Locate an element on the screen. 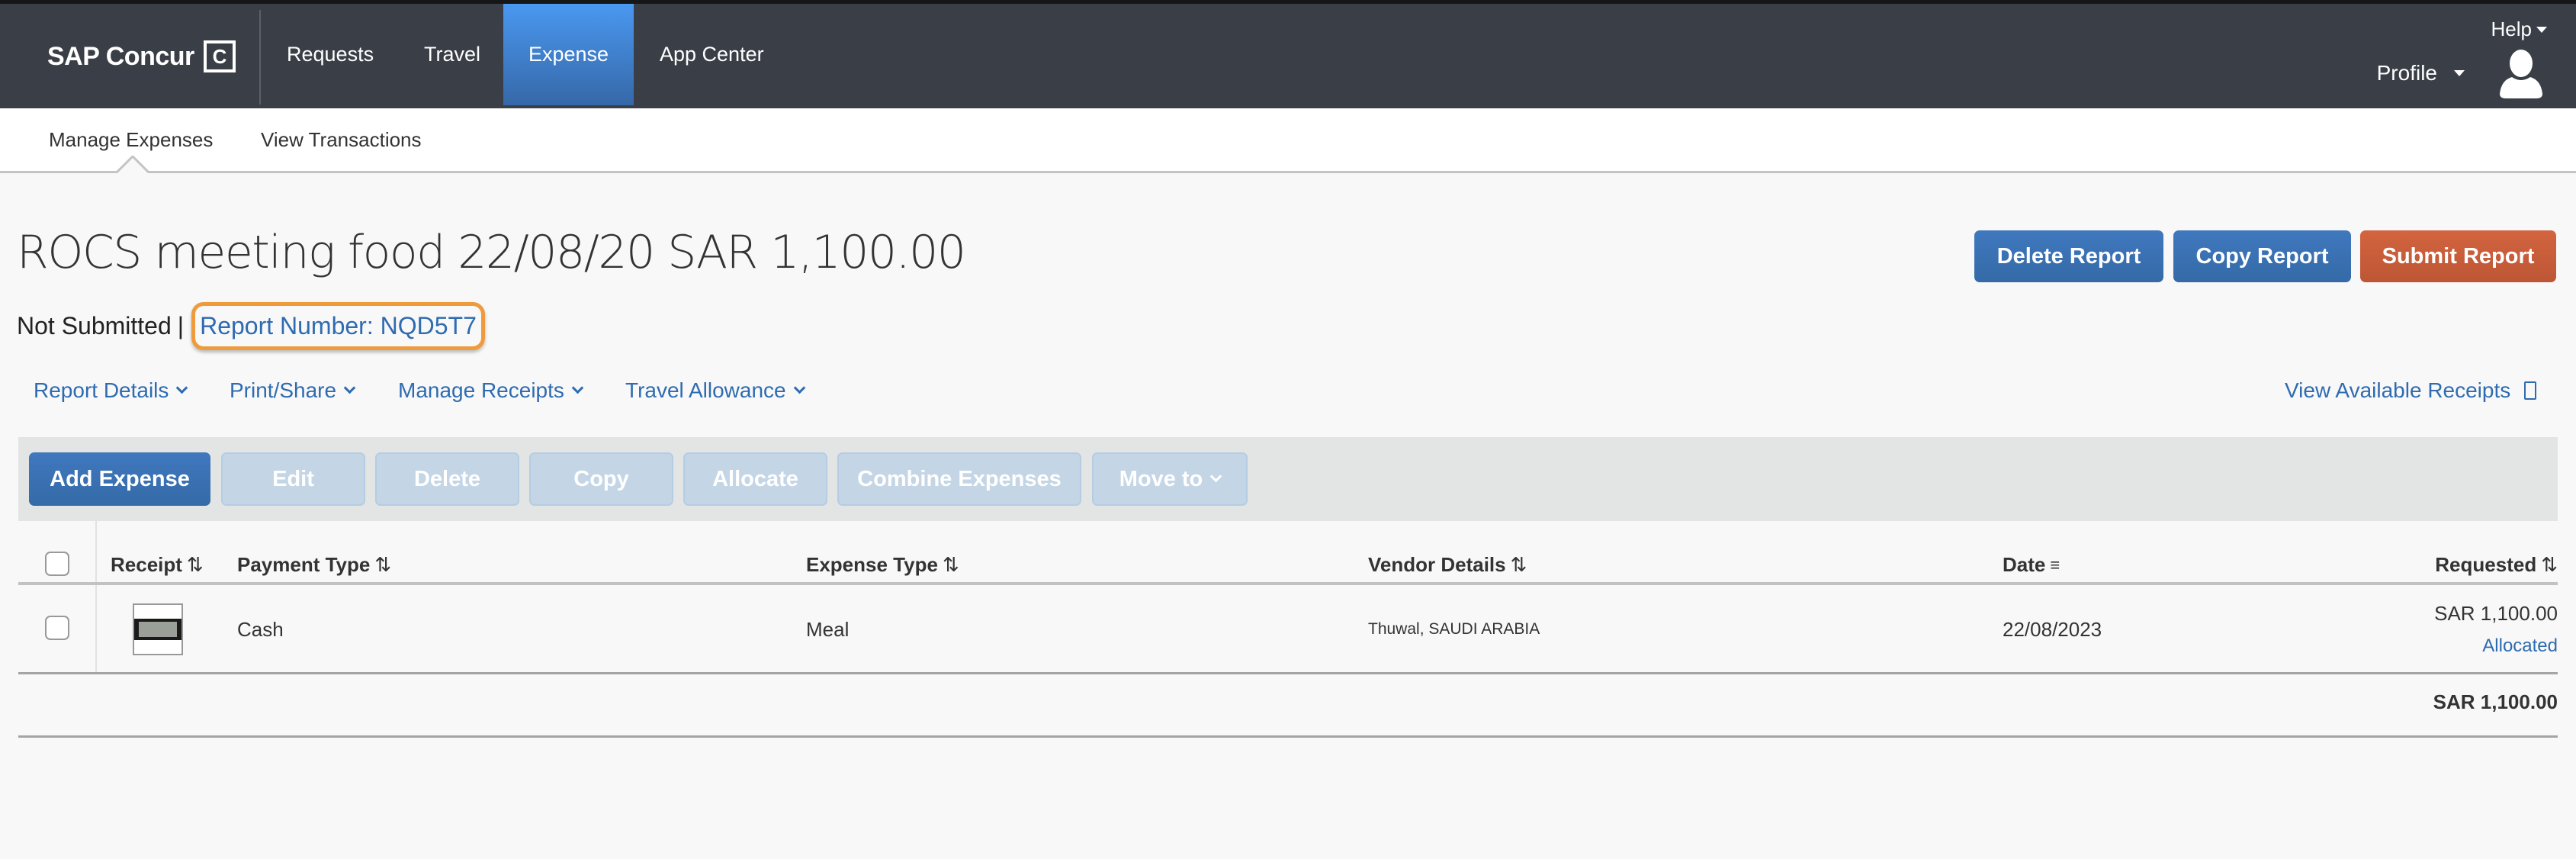  allocated-link: Allocated is located at coordinates (2520, 646).